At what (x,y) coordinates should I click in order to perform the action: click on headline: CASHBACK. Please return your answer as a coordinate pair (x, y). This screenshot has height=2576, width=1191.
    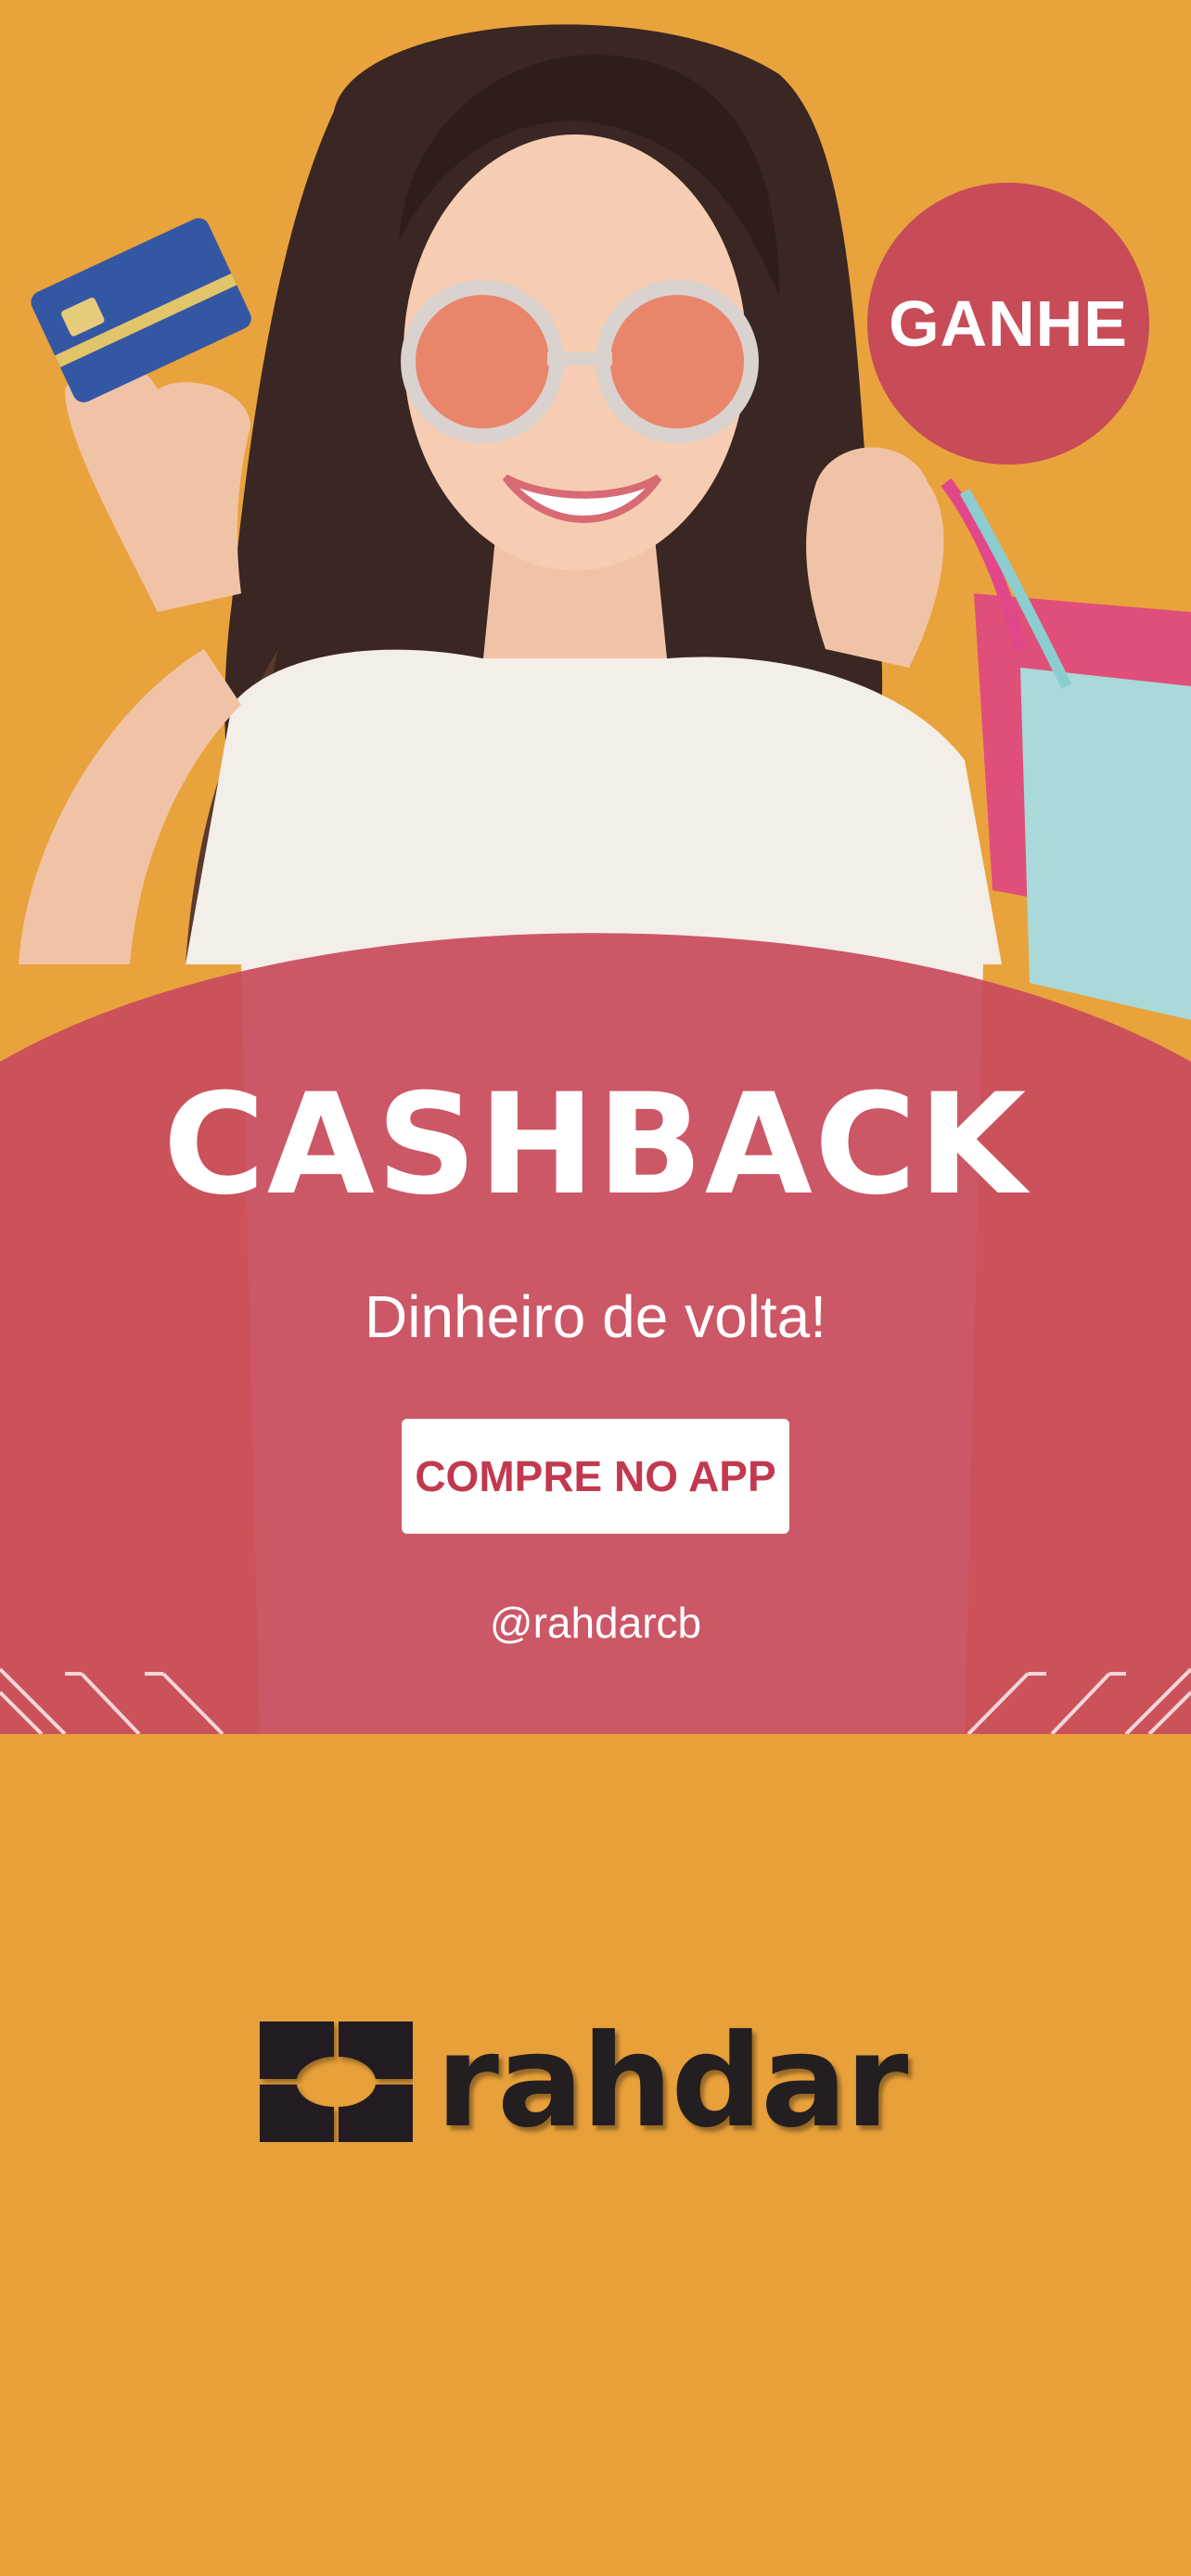
    Looking at the image, I should click on (595, 1145).